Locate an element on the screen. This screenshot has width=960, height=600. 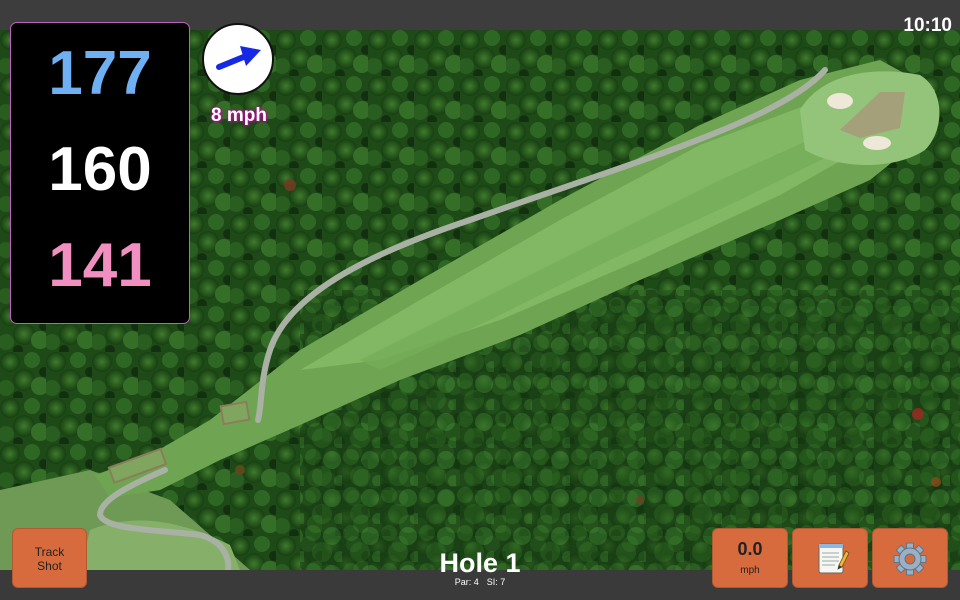
track-shot-button: Track Shot is located at coordinates (49, 558).